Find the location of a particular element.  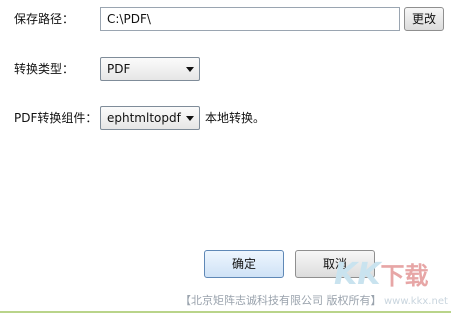

pdf-component-label: PDF转换组件： is located at coordinates (56, 118).